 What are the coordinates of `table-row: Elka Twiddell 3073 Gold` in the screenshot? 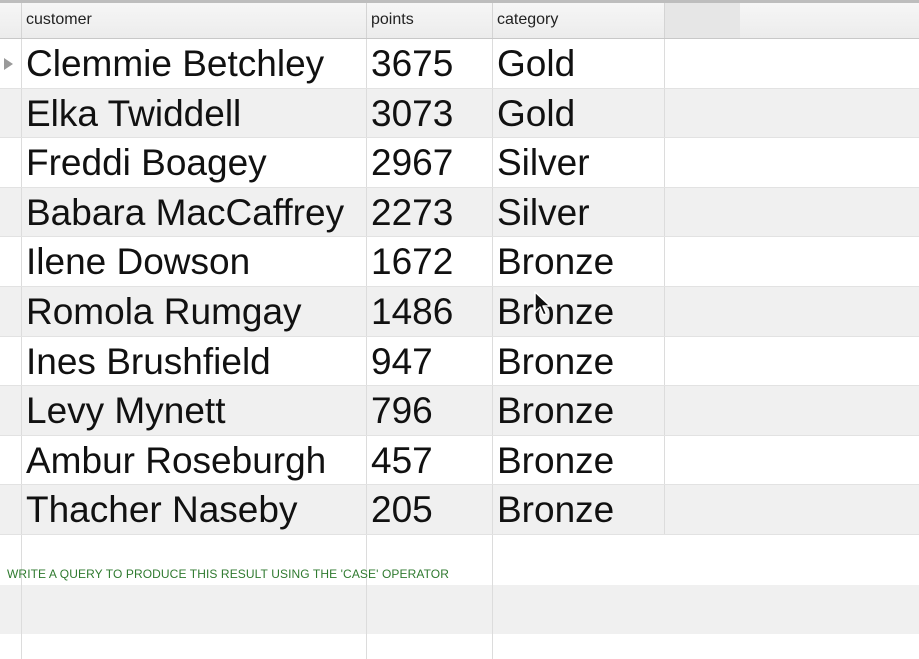 It's located at (459, 113).